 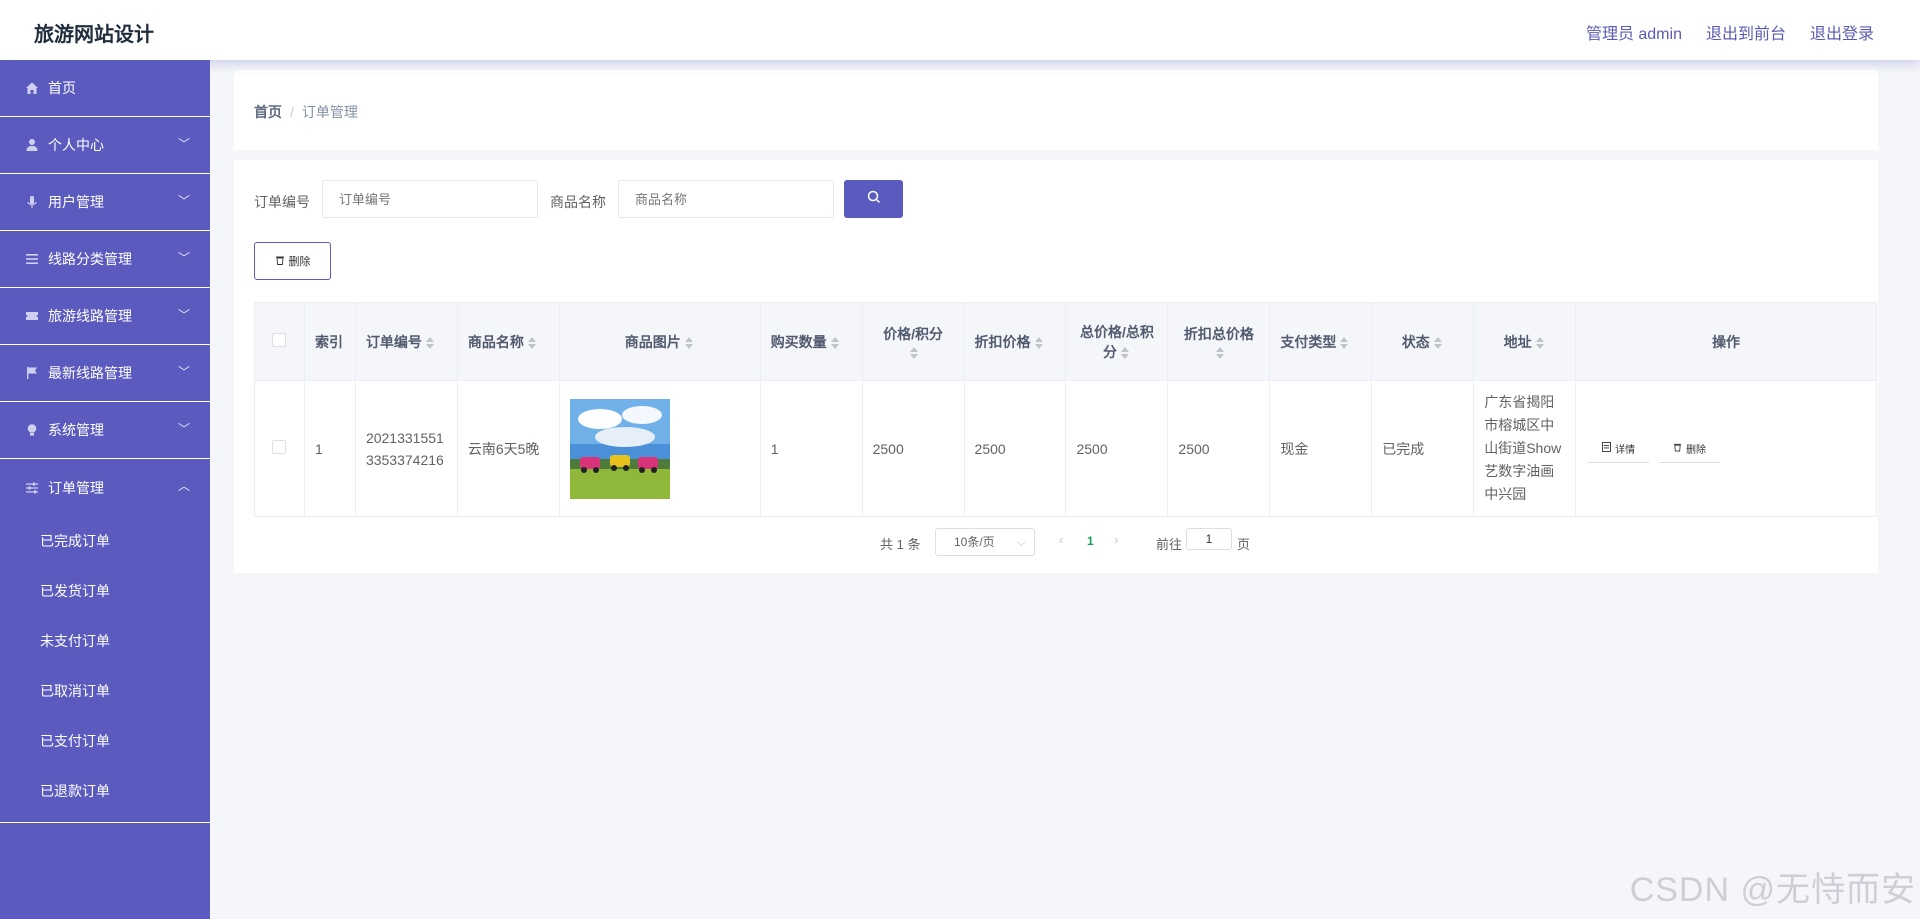 I want to click on sidebar-item-orders: 订单管理 ︿, so click(x=105, y=487).